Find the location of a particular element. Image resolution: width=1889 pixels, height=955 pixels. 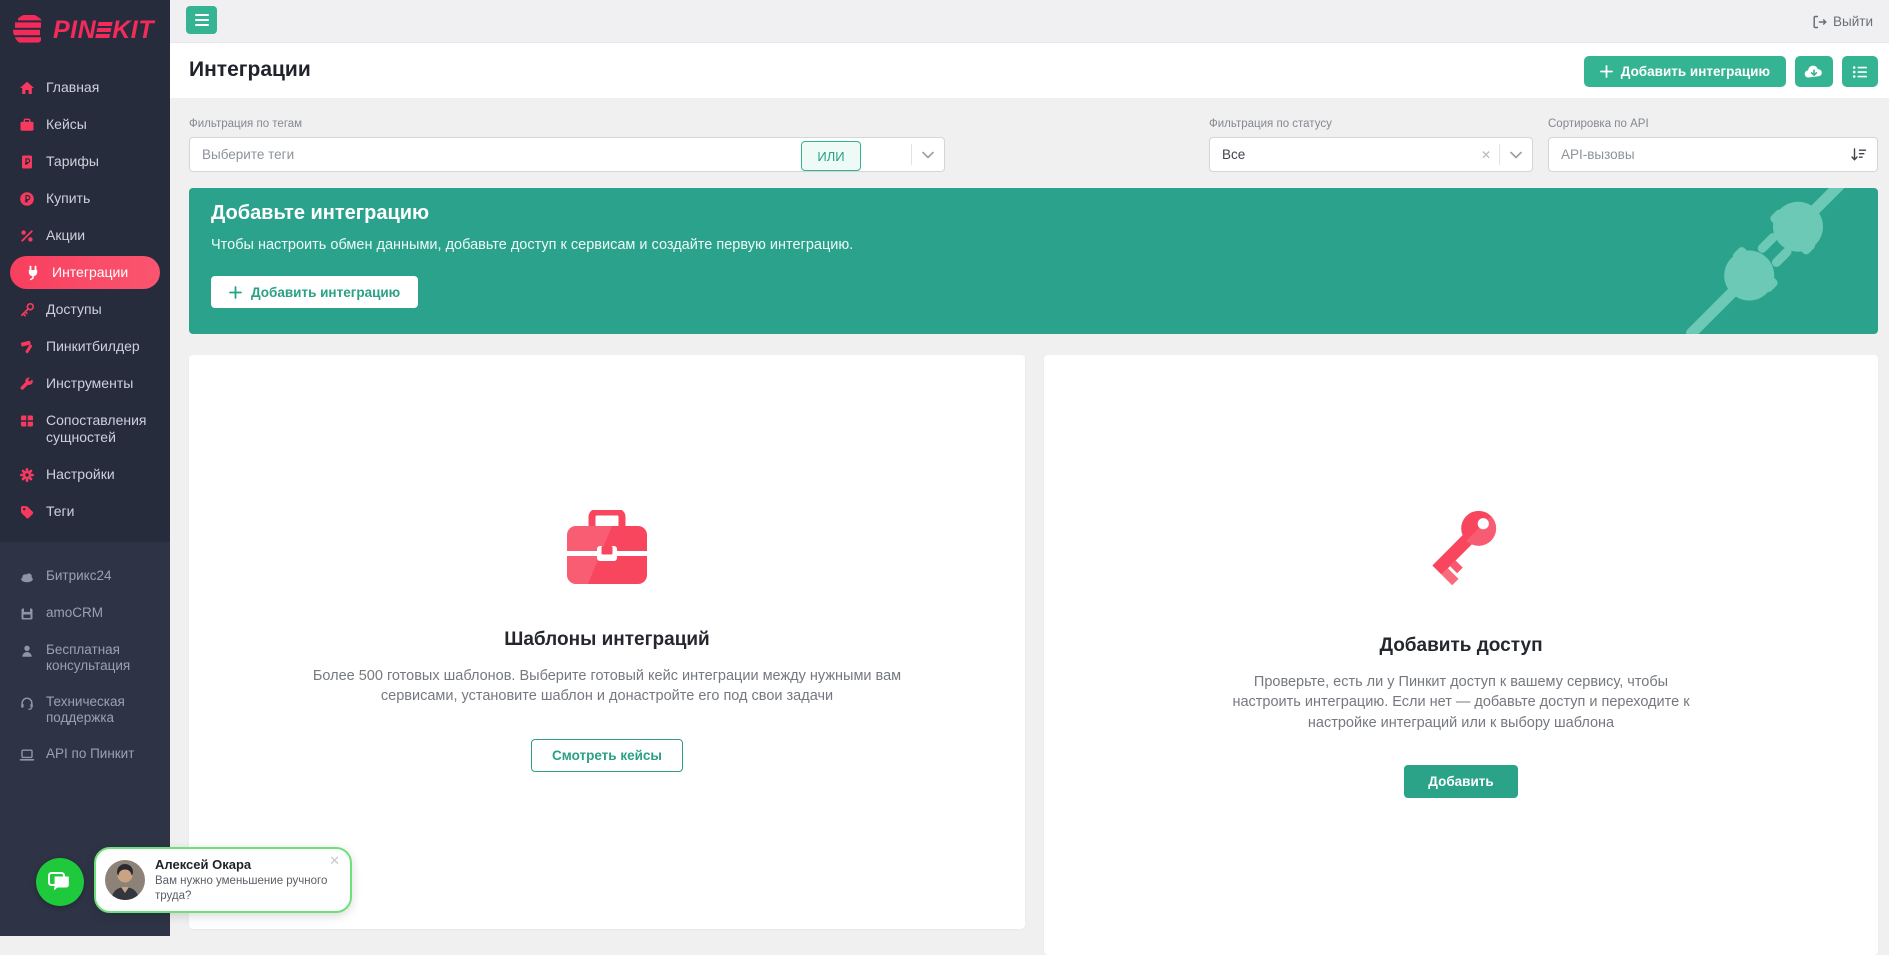

card-title: Шаблоны интеграций is located at coordinates (607, 639).